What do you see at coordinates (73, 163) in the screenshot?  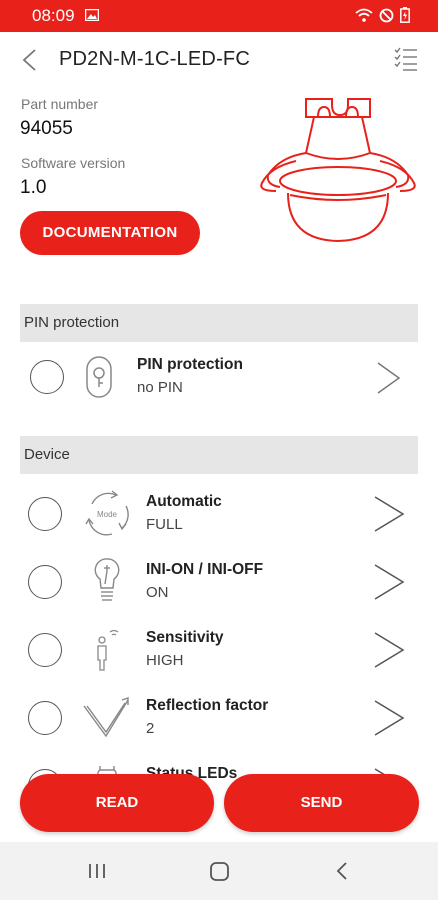 I see `software-version-label: Software version` at bounding box center [73, 163].